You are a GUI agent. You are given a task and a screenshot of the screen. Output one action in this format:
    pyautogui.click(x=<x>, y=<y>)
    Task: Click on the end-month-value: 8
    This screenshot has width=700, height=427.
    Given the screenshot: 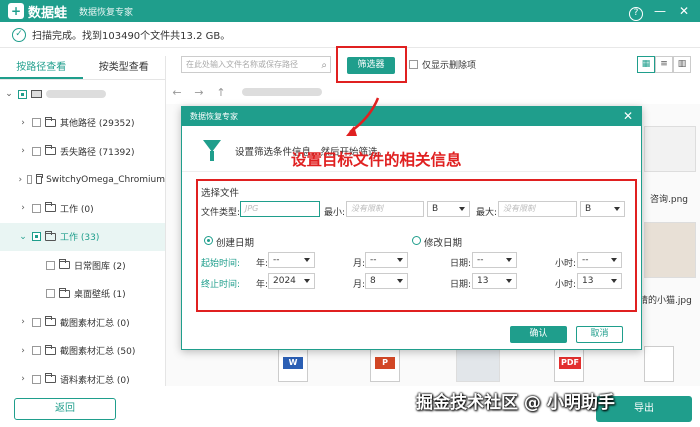 What is the action you would take?
    pyautogui.click(x=373, y=281)
    